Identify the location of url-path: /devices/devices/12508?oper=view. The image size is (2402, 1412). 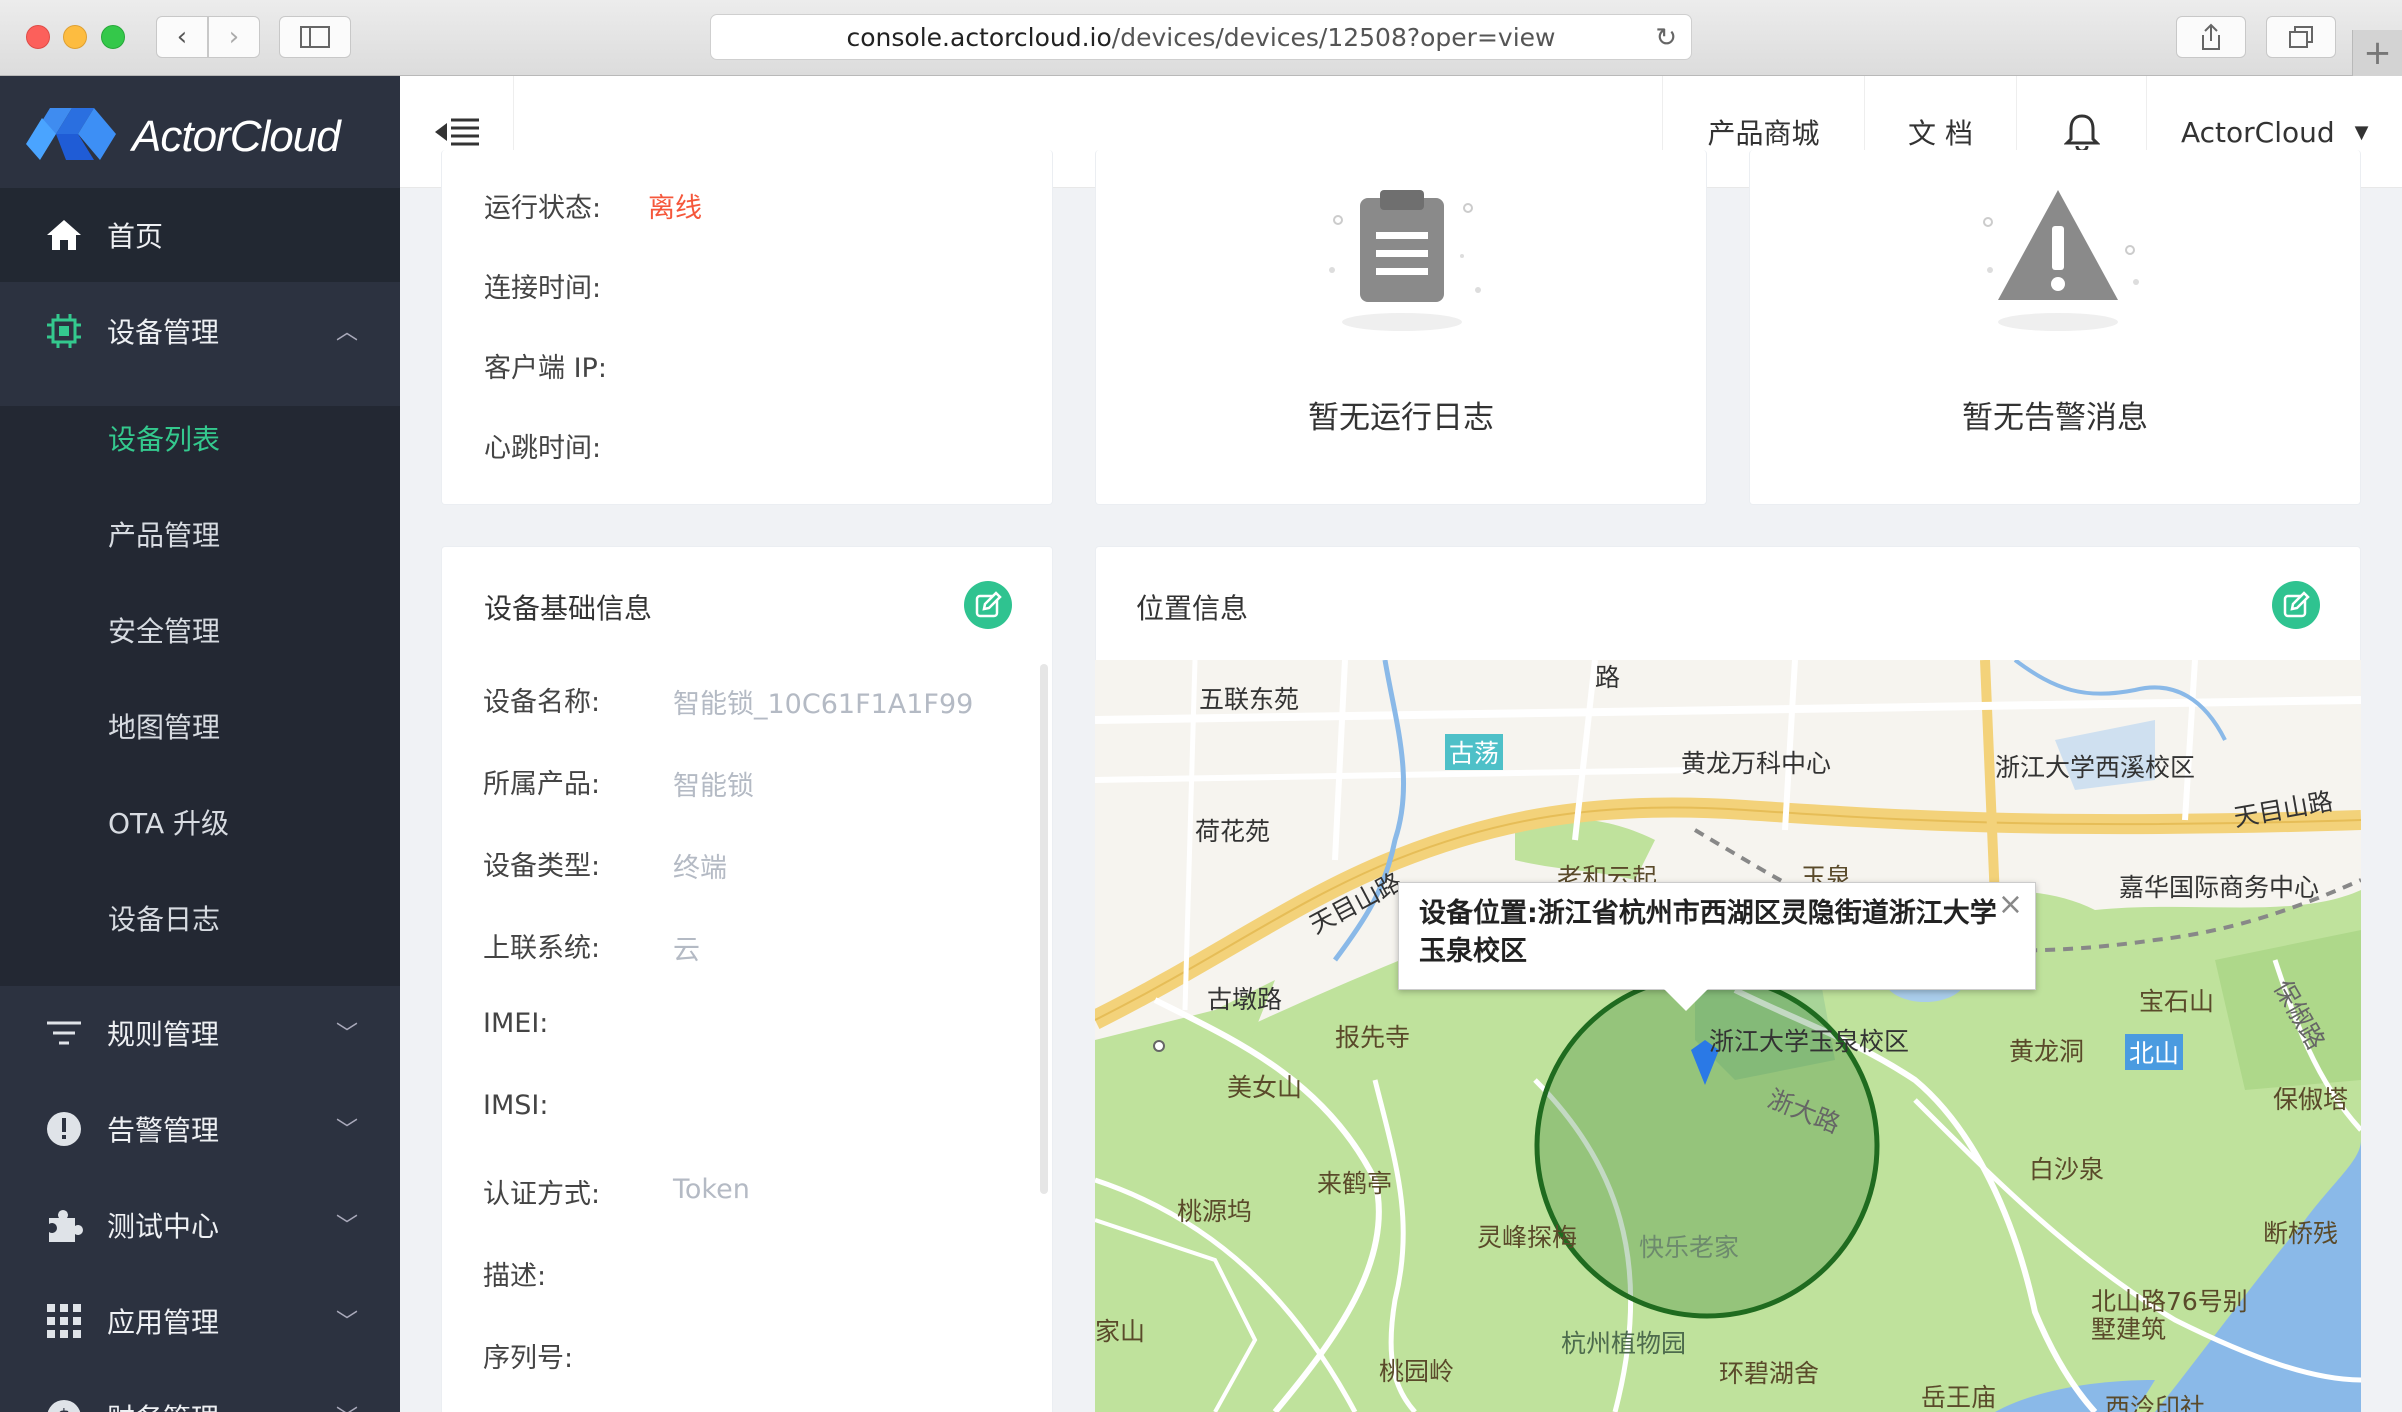
(1333, 37).